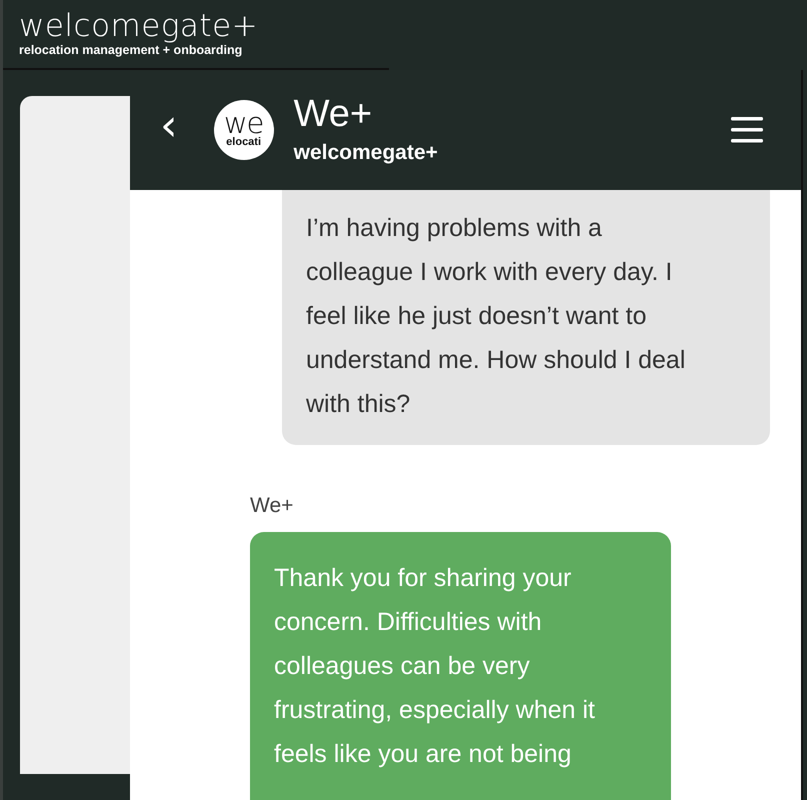 Image resolution: width=807 pixels, height=800 pixels. Describe the element at coordinates (139, 26) in the screenshot. I see `site-logo: welcomegate+` at that location.